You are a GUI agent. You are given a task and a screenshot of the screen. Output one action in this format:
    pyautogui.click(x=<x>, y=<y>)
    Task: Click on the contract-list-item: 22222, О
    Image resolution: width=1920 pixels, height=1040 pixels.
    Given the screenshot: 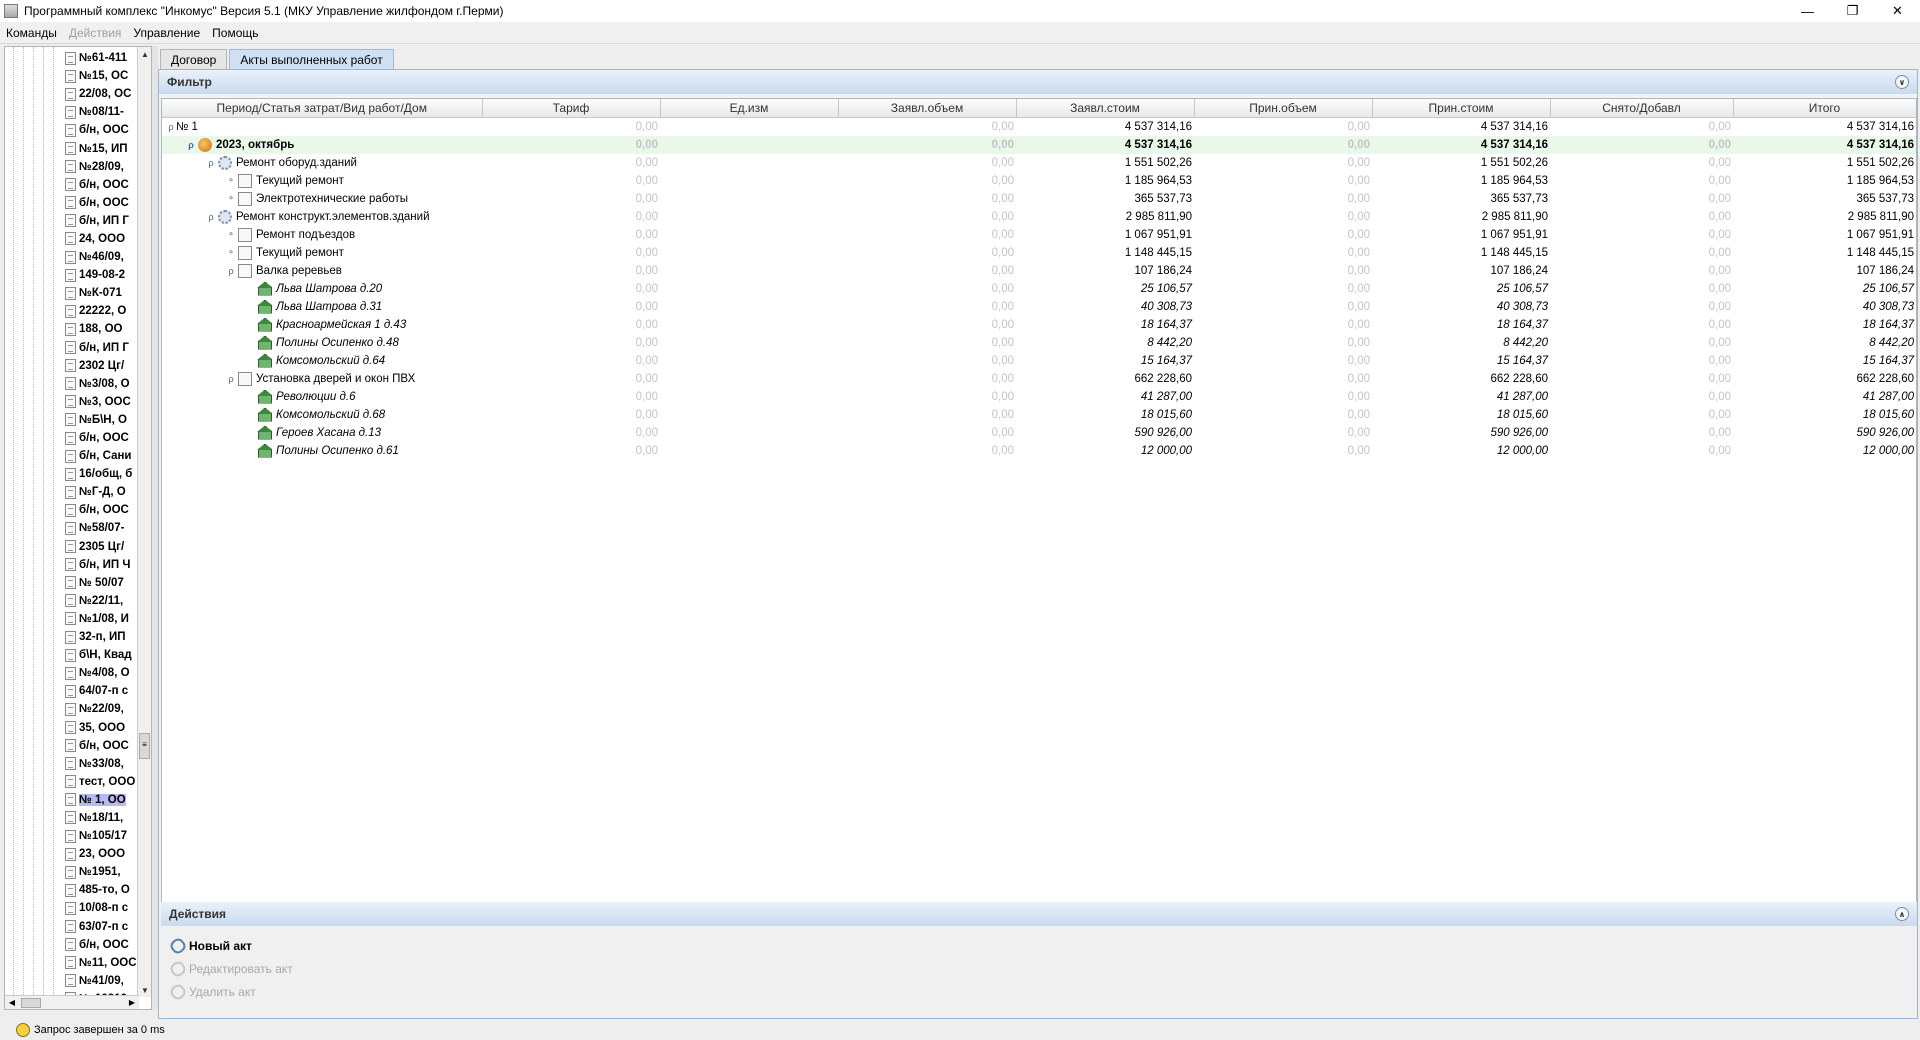 What is the action you would take?
    pyautogui.click(x=102, y=311)
    